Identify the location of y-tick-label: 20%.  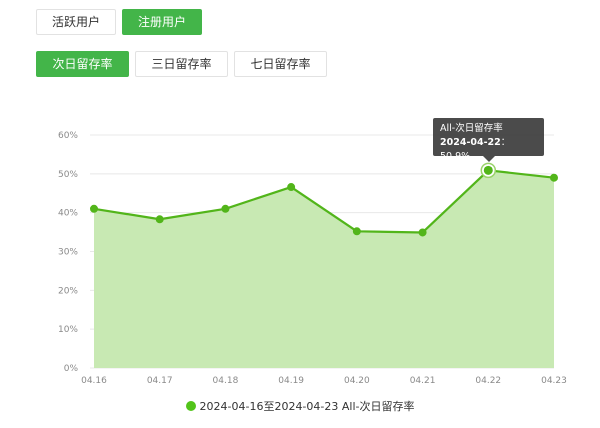
(68, 291).